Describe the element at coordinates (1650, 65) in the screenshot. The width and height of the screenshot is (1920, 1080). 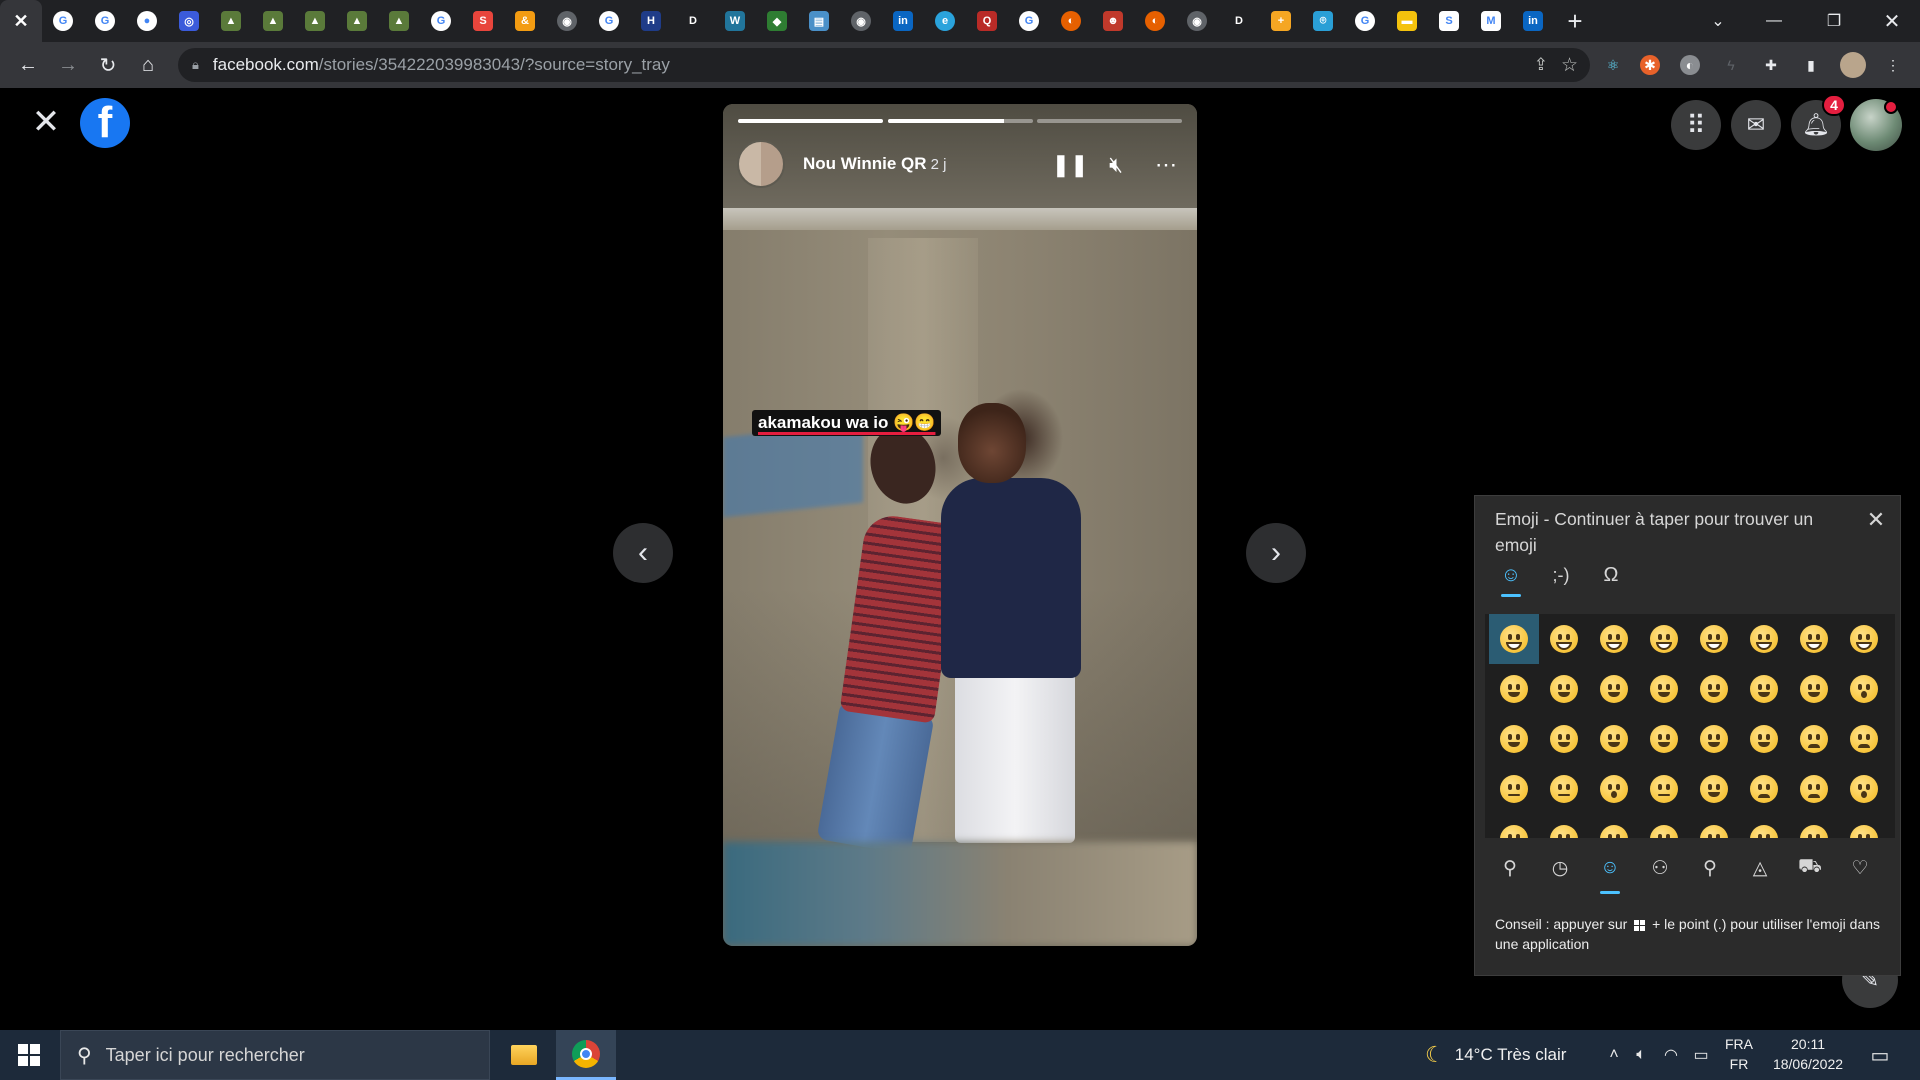
I see `orange-extension-icon: ✱` at that location.